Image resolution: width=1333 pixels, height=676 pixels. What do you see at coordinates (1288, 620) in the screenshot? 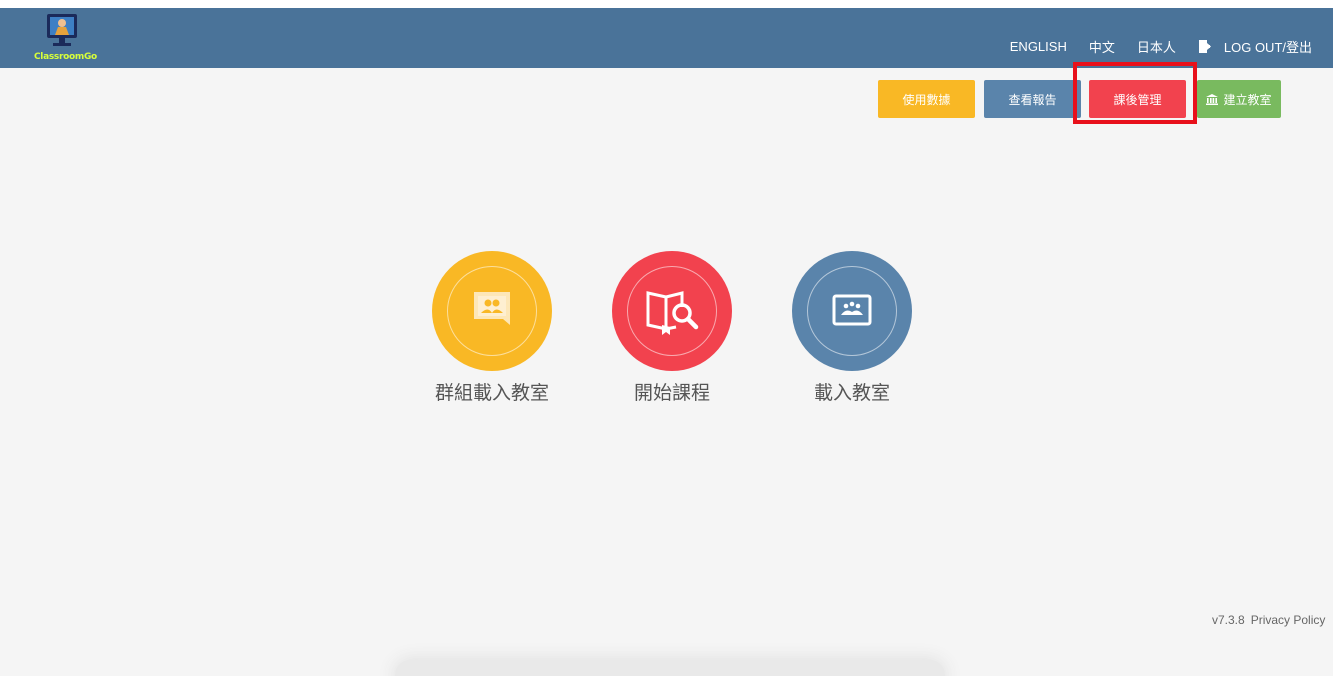
I see `privacy-policy-link: Privacy Policy` at bounding box center [1288, 620].